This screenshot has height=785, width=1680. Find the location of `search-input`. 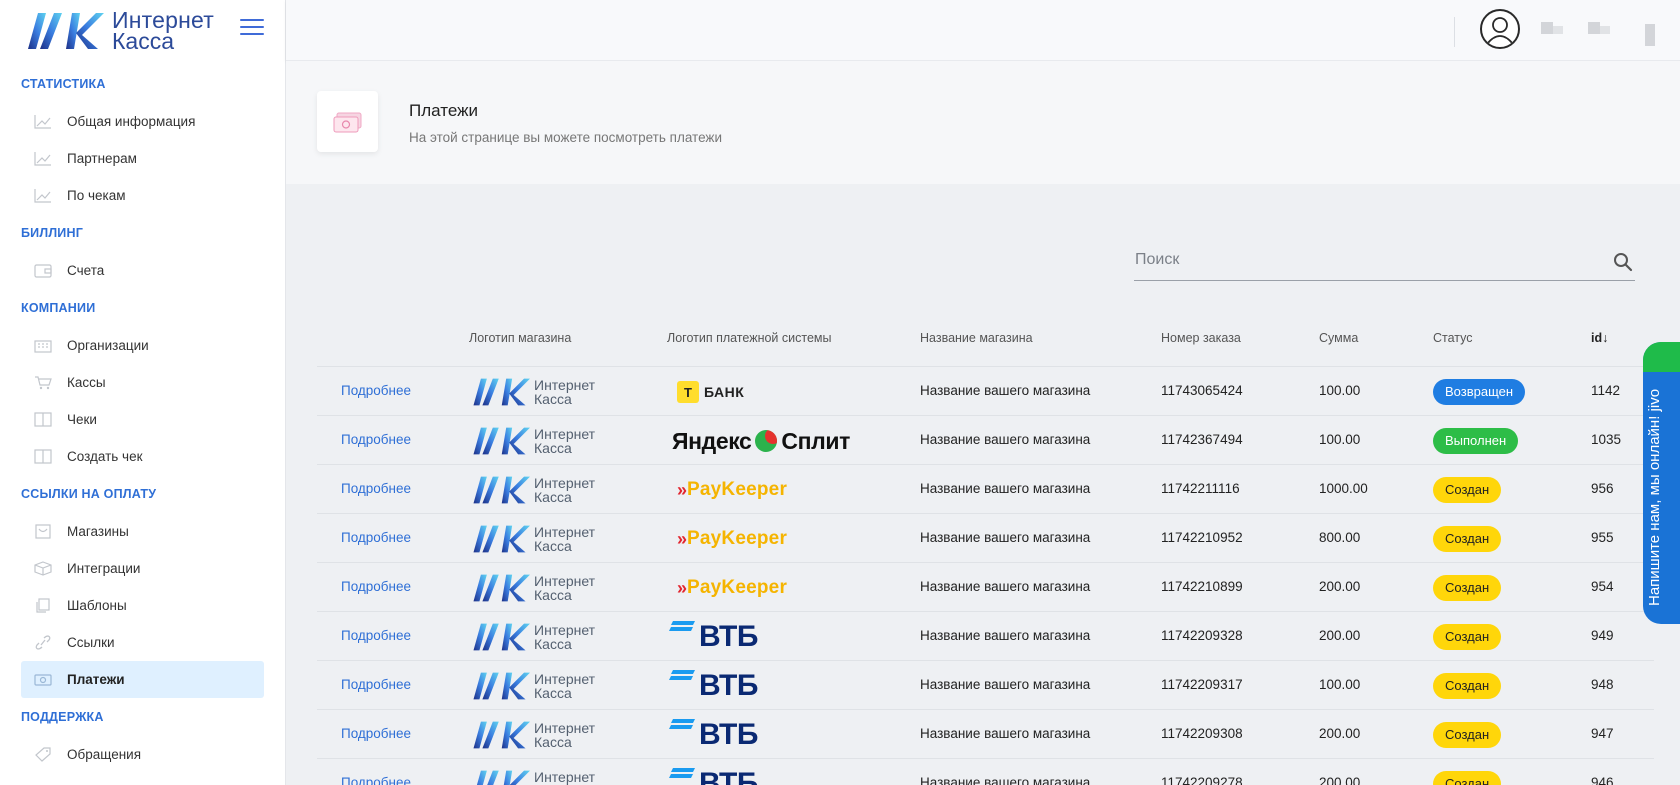

search-input is located at coordinates (1364, 260).